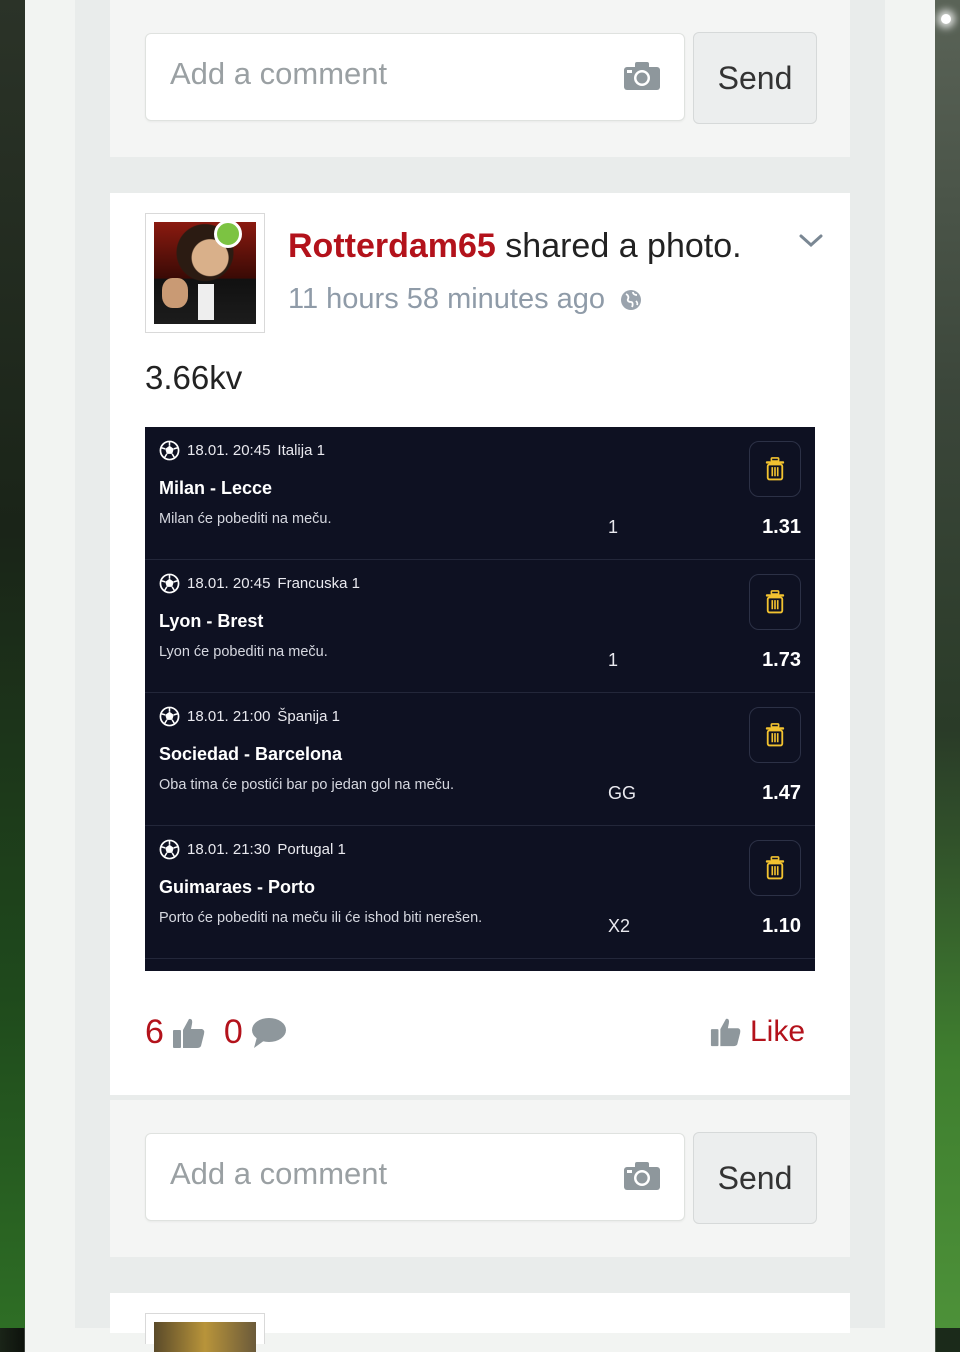  Describe the element at coordinates (781, 793) in the screenshot. I see `bet-odd: 1.47` at that location.